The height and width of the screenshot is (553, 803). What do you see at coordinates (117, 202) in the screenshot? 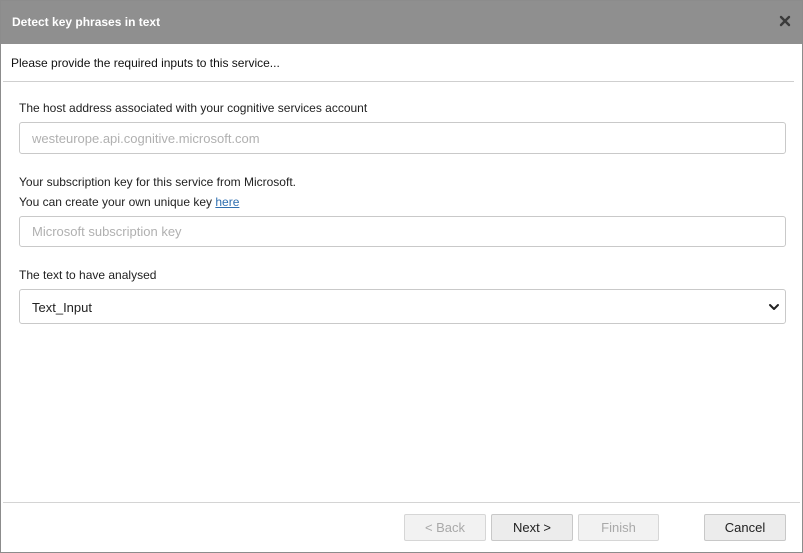
I see `subscription-hint-text: You can create your own unique key` at bounding box center [117, 202].